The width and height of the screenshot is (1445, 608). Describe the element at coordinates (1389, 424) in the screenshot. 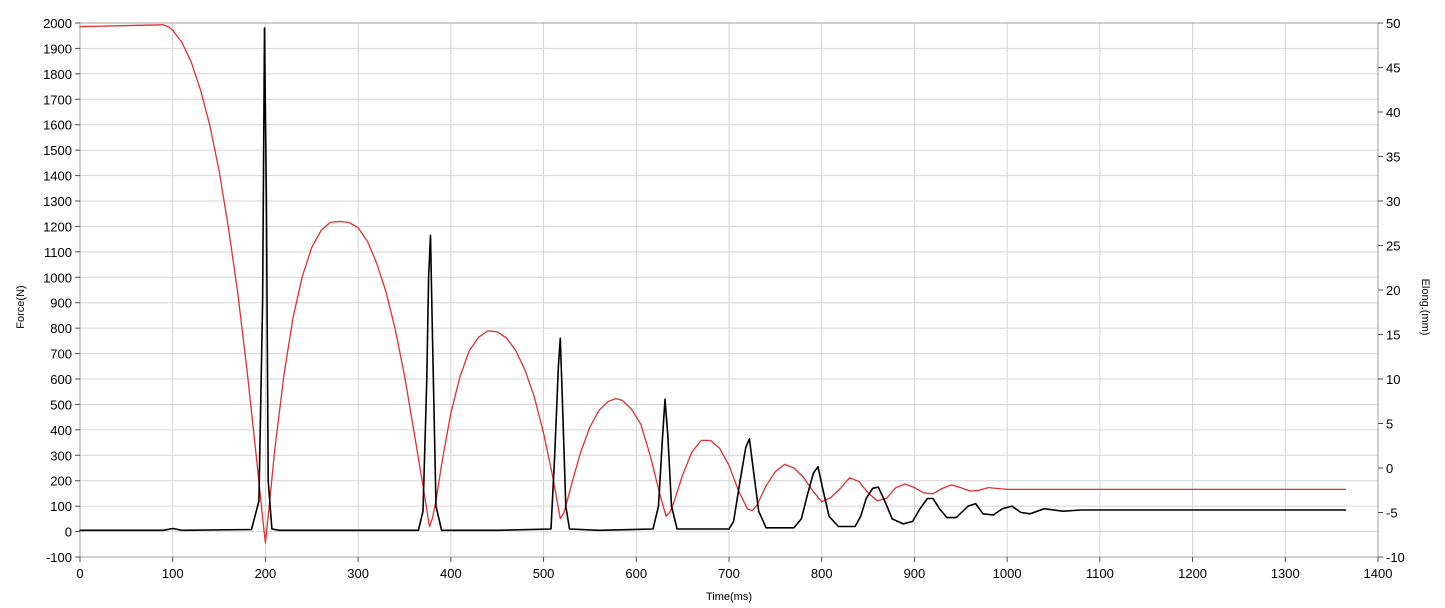

I see `y-right-tick-label: 5` at that location.